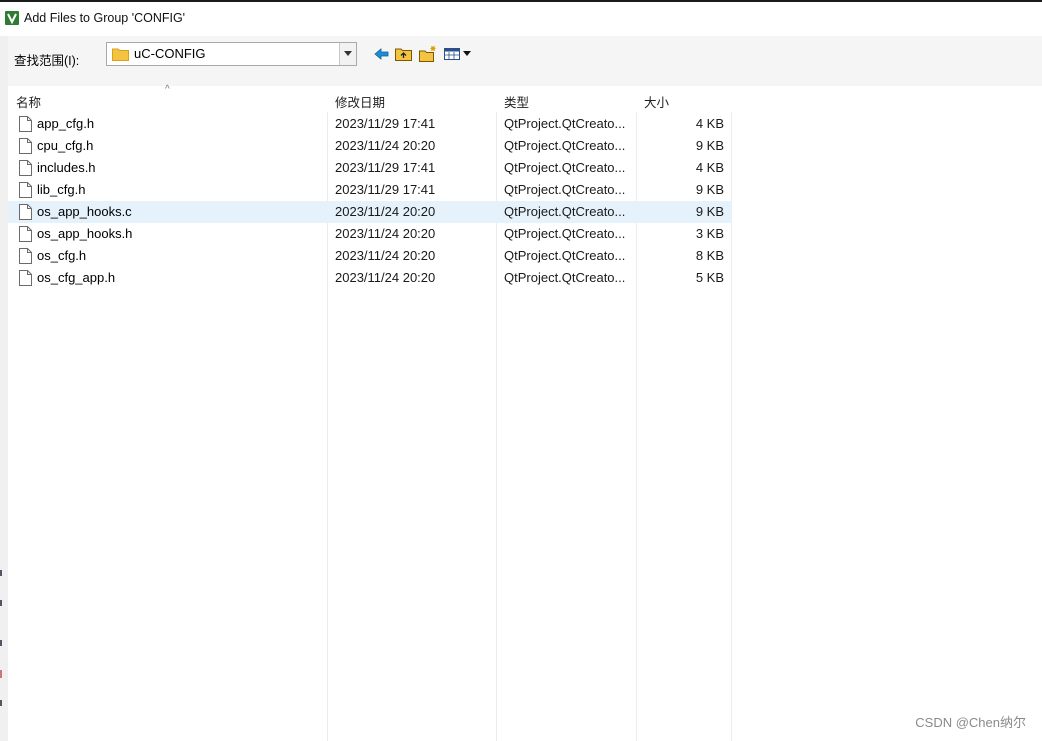  I want to click on up-folder-icon, so click(404, 54).